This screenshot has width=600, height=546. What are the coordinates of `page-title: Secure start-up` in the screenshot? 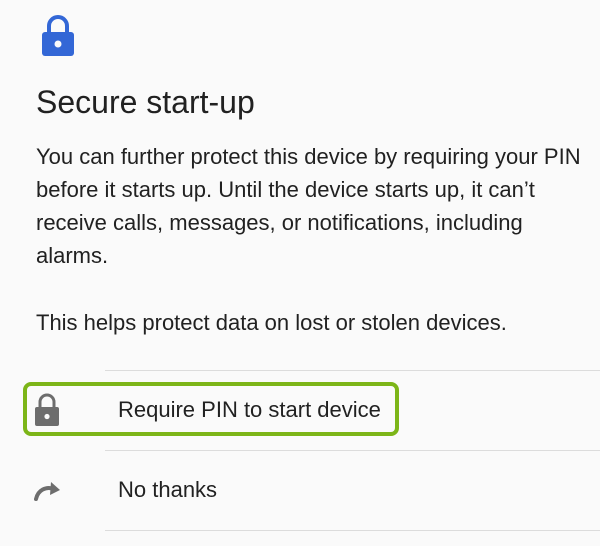 It's located at (145, 102).